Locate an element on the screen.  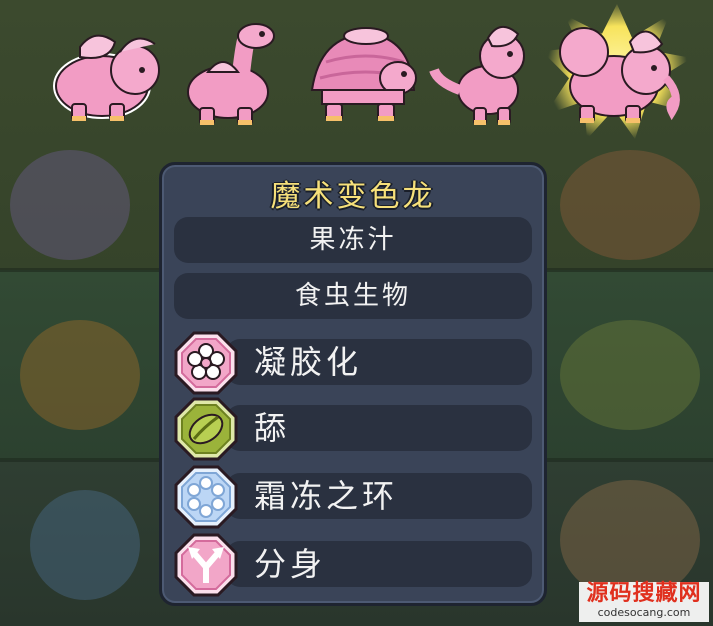
creature-brontosaurus is located at coordinates (233, 71).